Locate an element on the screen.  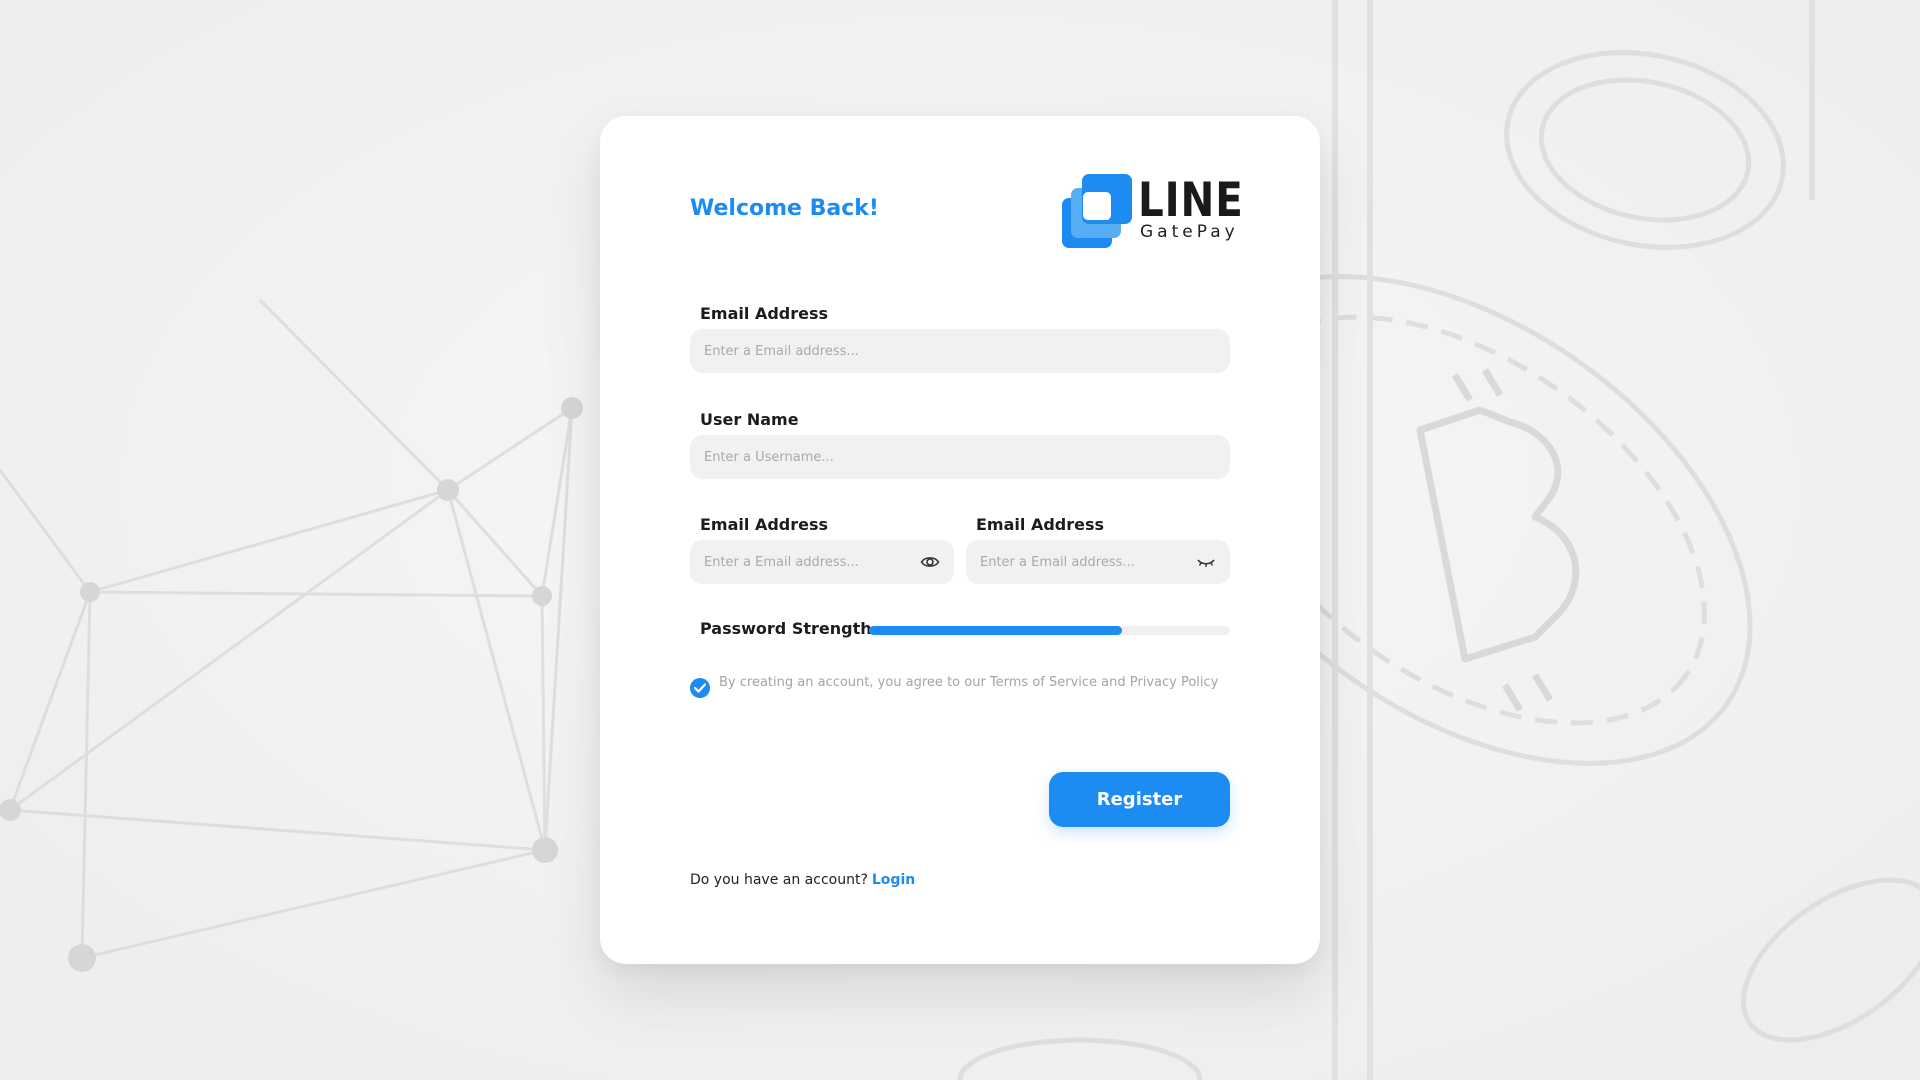
terms-checkbox is located at coordinates (700, 688).